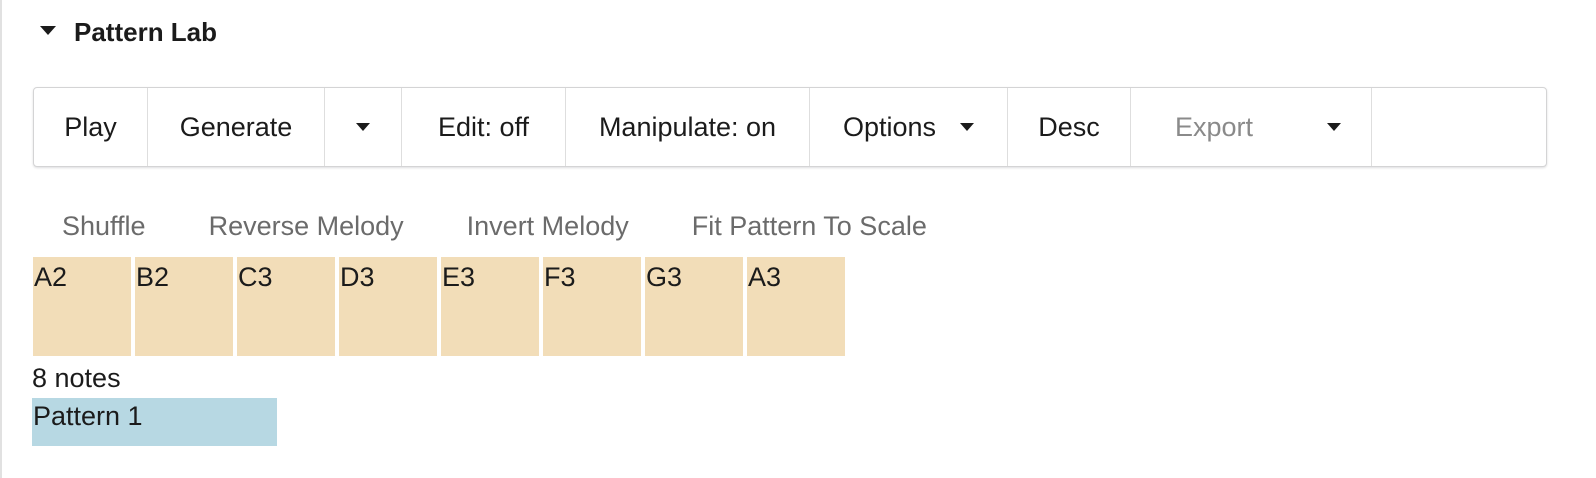  I want to click on note-cell: E3, so click(490, 306).